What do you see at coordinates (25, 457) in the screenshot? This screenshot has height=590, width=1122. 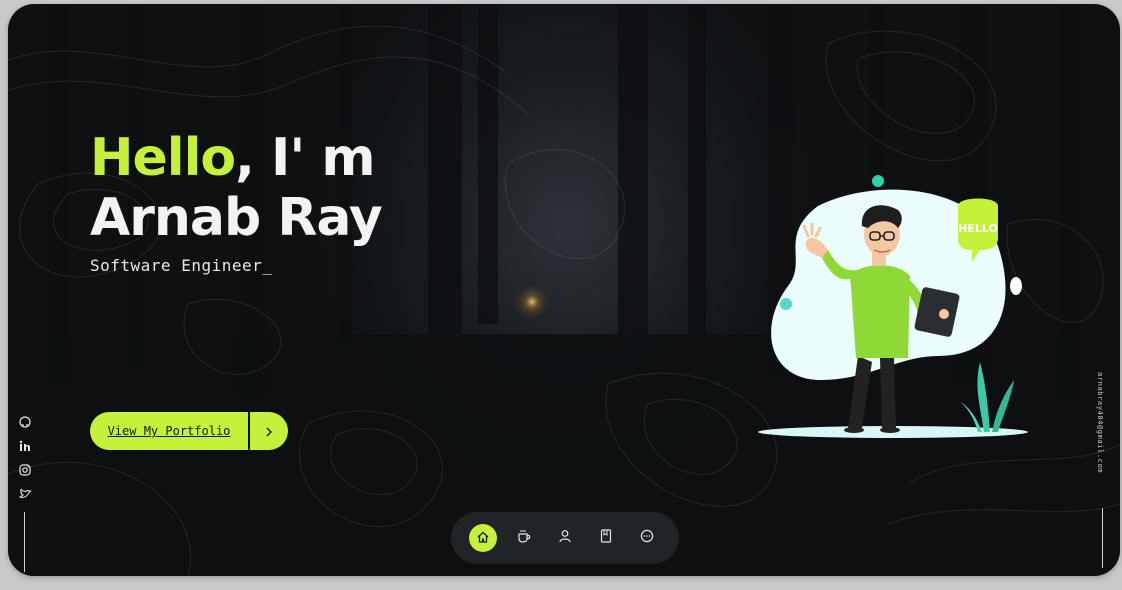 I see `social-links` at bounding box center [25, 457].